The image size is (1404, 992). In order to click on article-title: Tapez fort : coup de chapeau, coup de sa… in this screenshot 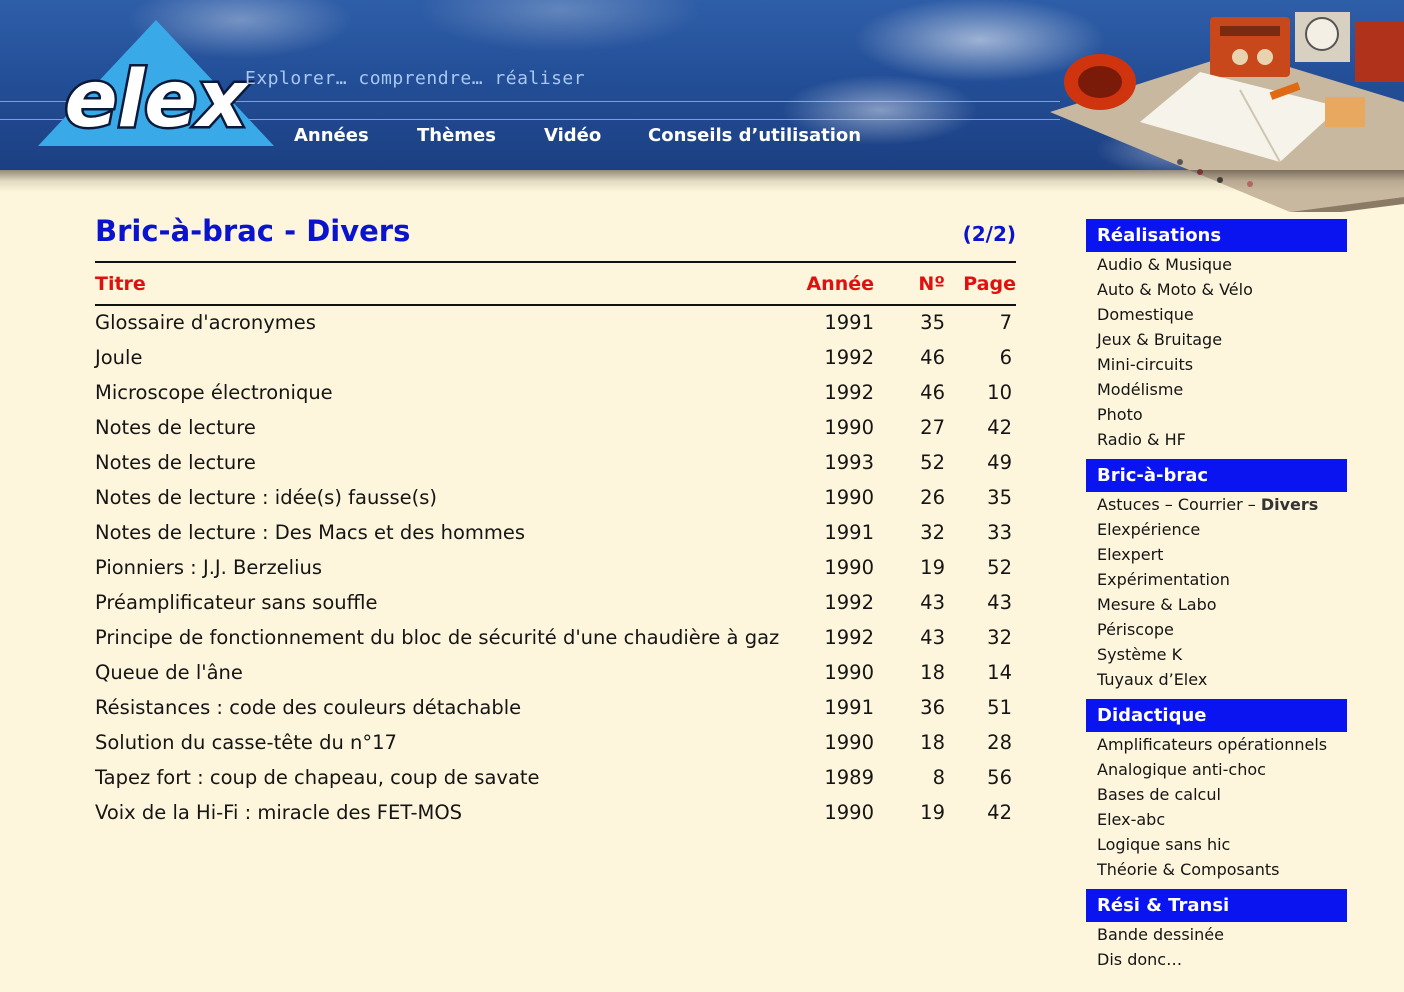, I will do `click(317, 777)`.